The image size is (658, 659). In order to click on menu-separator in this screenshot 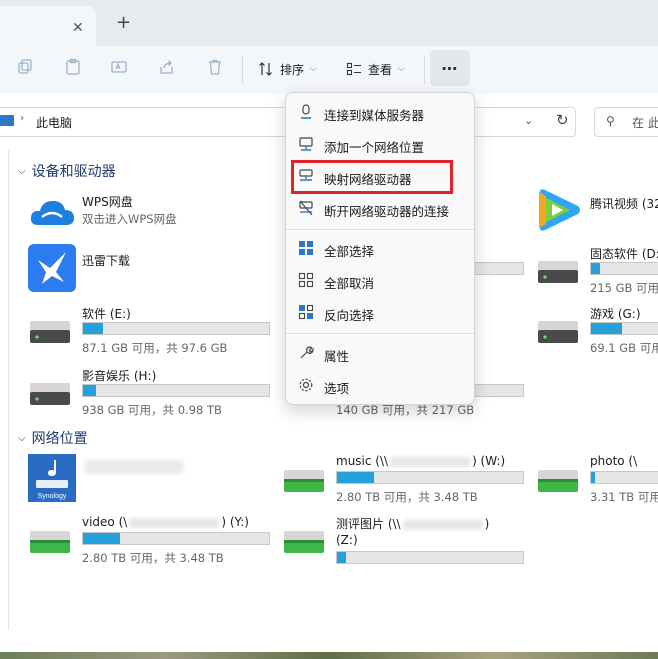, I will do `click(380, 229)`.